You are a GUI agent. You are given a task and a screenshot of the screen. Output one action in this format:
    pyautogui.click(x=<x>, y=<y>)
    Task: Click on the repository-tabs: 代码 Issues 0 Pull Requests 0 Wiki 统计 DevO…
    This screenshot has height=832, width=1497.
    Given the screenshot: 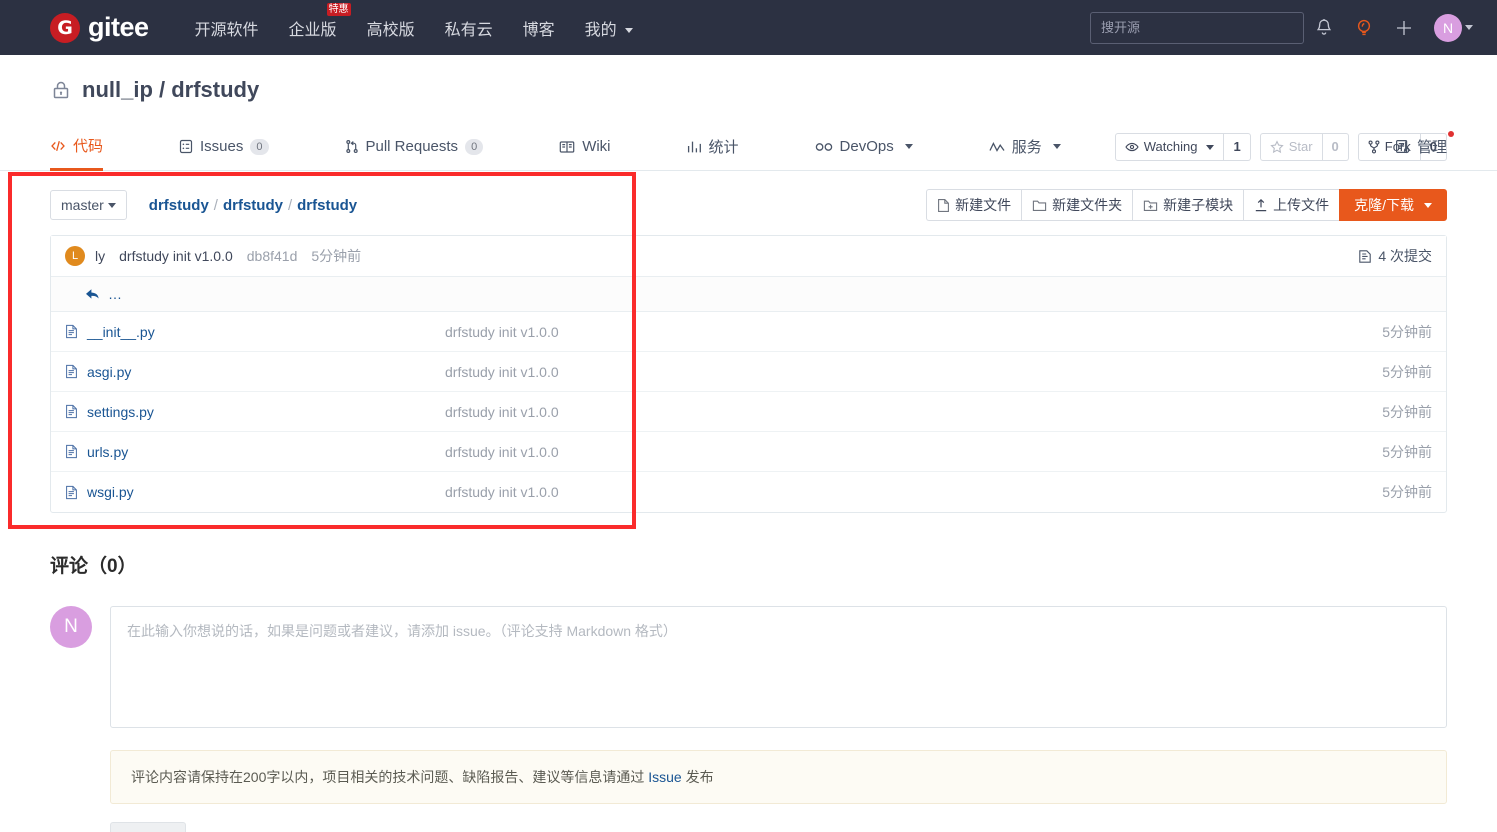 What is the action you would take?
    pyautogui.click(x=748, y=148)
    